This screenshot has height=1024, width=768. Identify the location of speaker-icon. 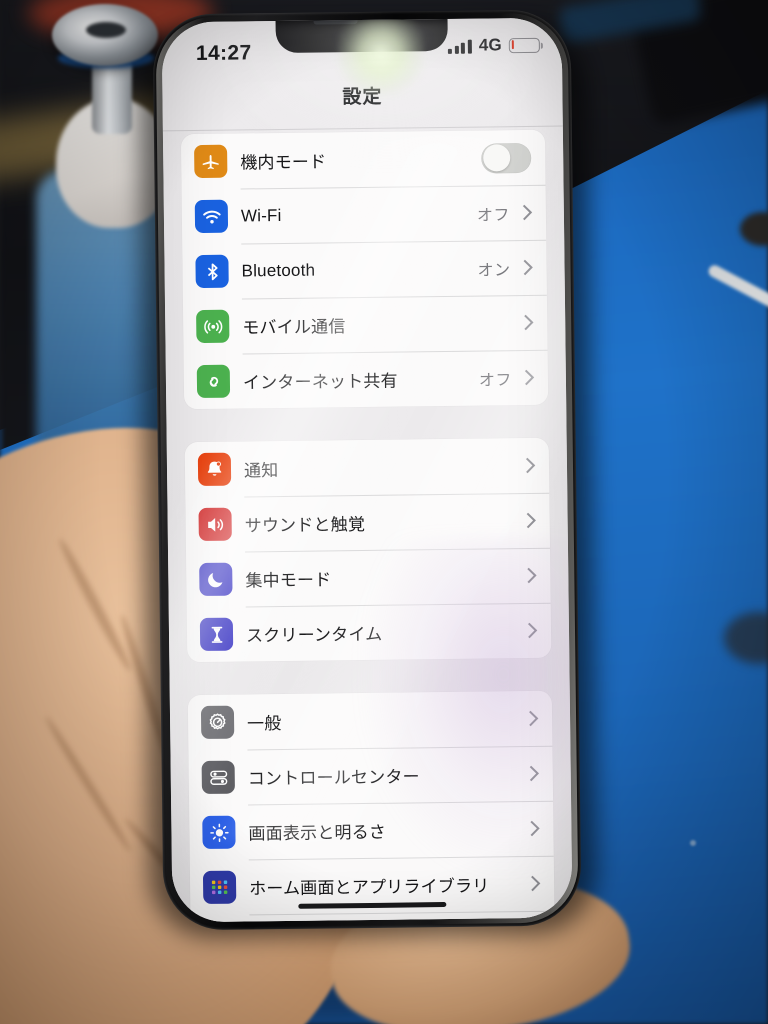
(215, 524).